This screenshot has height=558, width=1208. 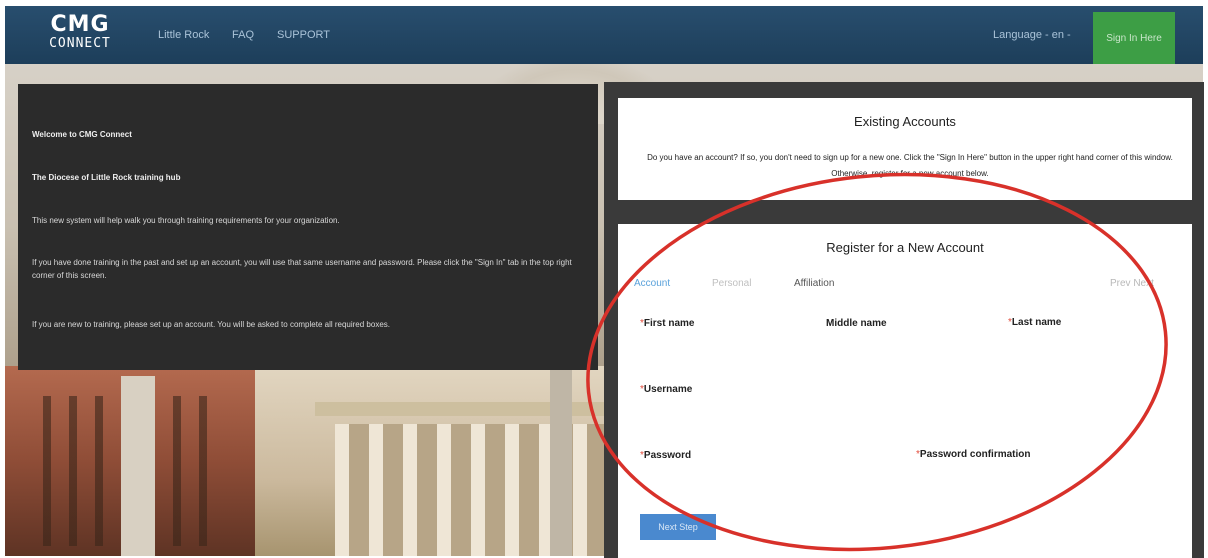 What do you see at coordinates (905, 121) in the screenshot?
I see `existing-accounts-title: Existing Accounts` at bounding box center [905, 121].